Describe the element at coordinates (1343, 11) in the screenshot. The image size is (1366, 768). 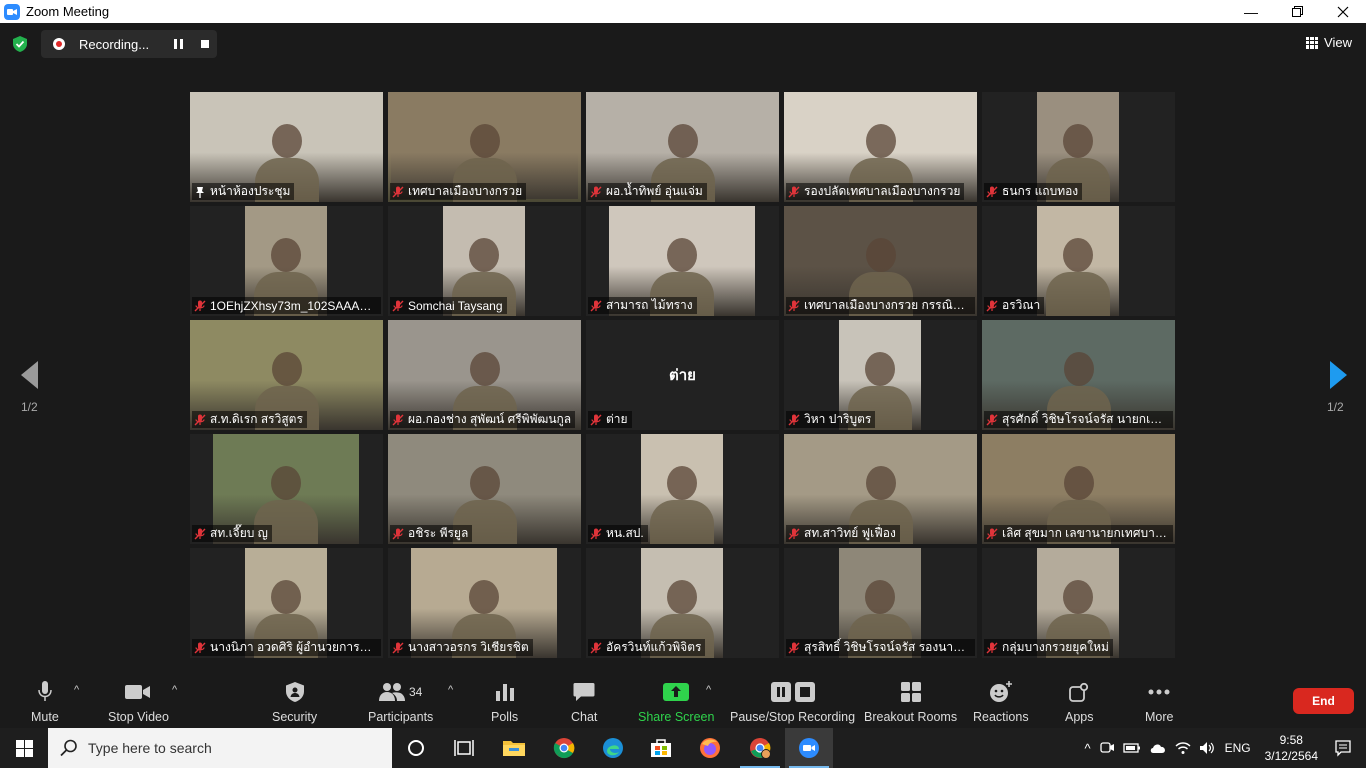
I see `close-button` at that location.